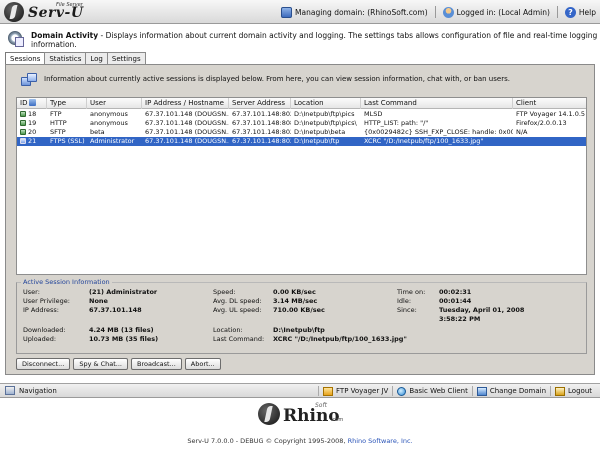 The height and width of the screenshot is (453, 600). Describe the element at coordinates (124, 339) in the screenshot. I see `uploaded-value: 10.73 MB (35 files)` at that location.